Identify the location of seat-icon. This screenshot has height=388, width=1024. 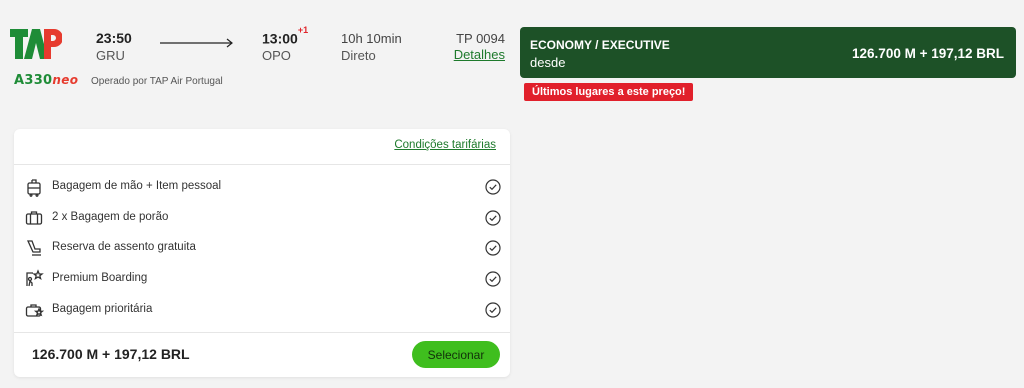
(33, 248).